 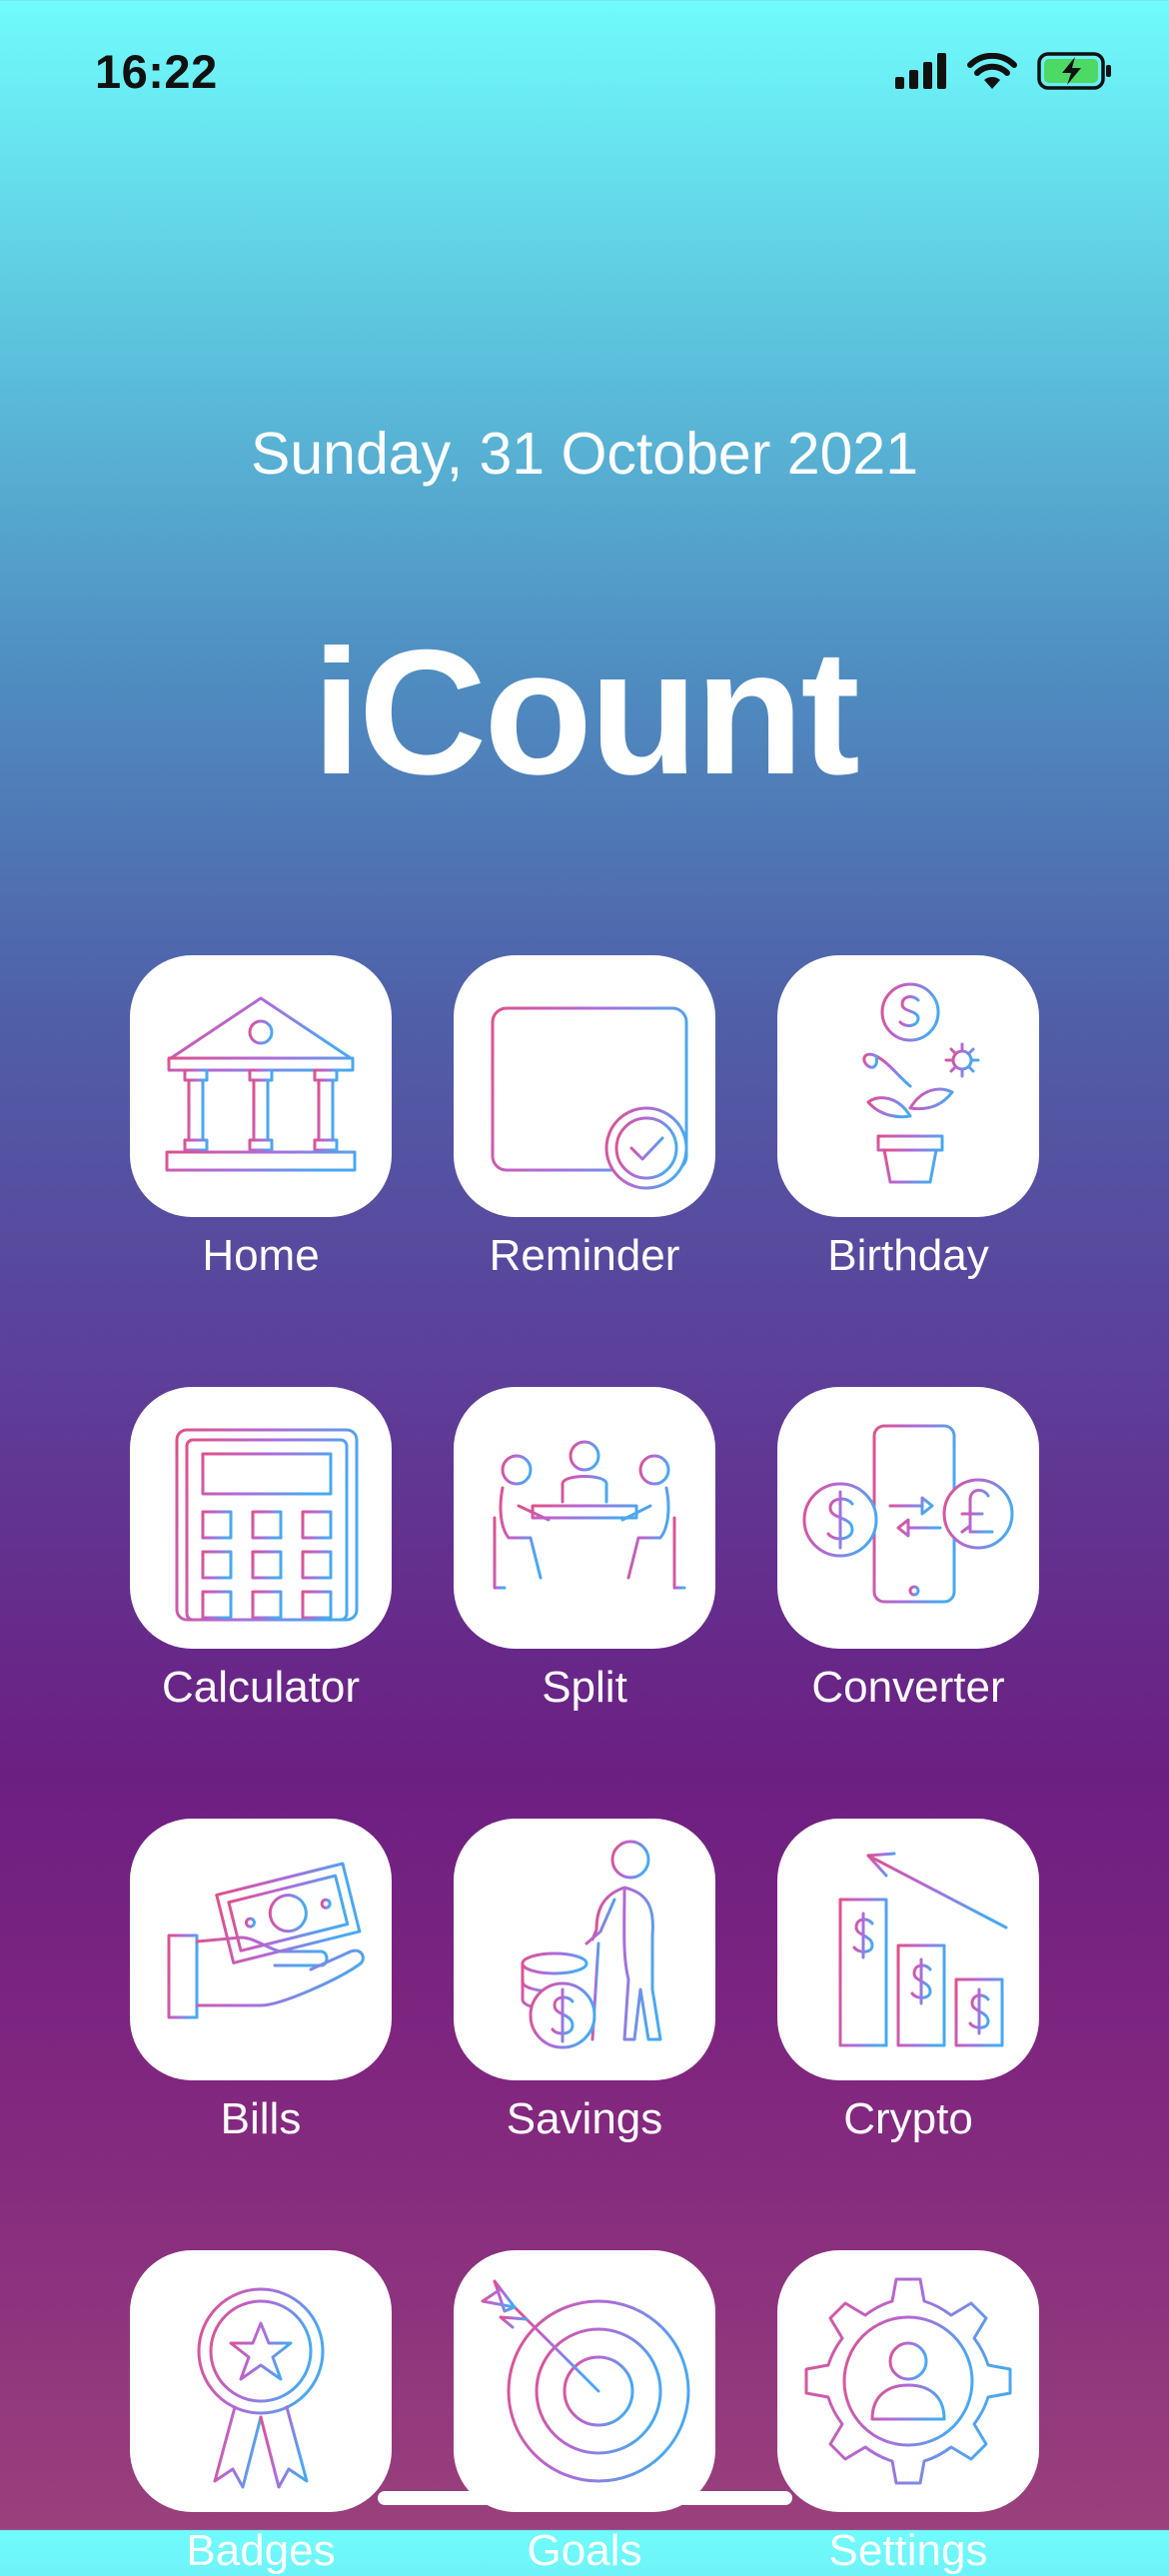 I want to click on tile-goals-button, so click(x=584, y=2381).